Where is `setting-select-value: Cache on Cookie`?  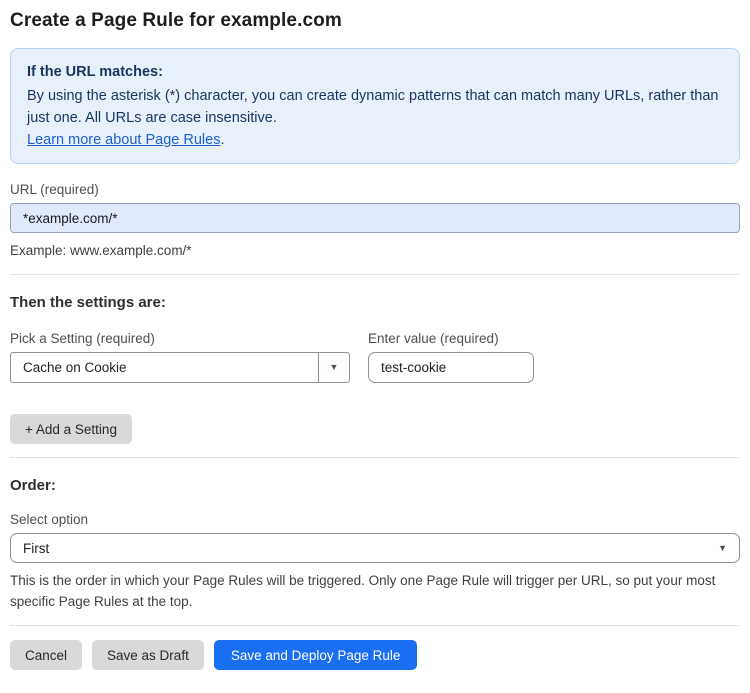
setting-select-value: Cache on Cookie is located at coordinates (75, 367).